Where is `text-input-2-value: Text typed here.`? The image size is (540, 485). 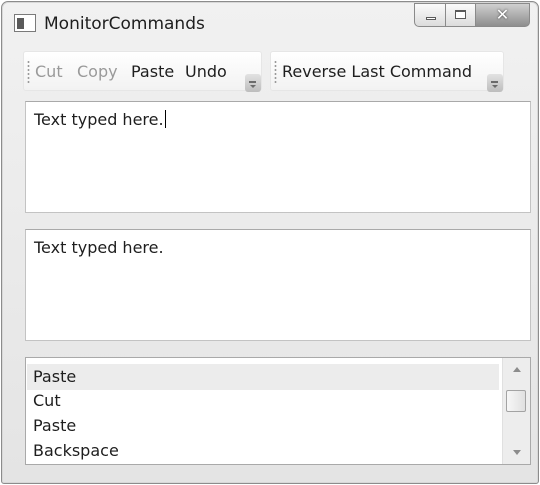
text-input-2-value: Text typed here. is located at coordinates (99, 247).